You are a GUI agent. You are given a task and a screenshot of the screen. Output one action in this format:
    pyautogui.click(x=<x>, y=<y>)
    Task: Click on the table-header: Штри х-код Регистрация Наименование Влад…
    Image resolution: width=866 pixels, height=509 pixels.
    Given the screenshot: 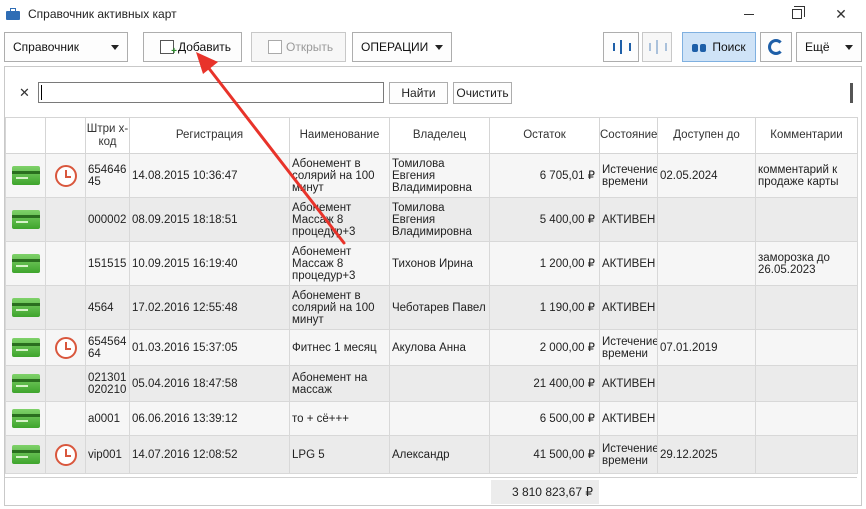 What is the action you would take?
    pyautogui.click(x=431, y=135)
    